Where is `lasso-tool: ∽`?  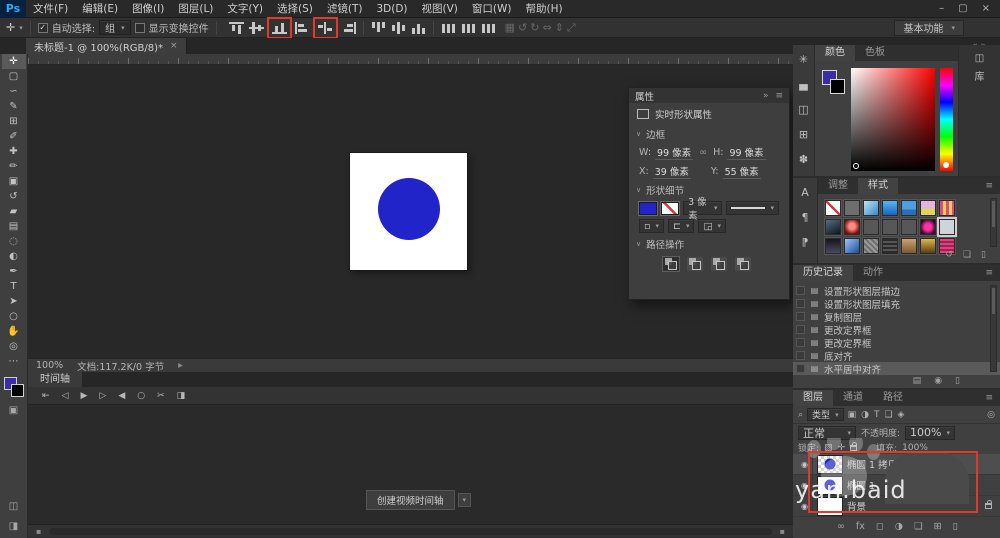
lasso-tool: ∽ is located at coordinates (14, 91).